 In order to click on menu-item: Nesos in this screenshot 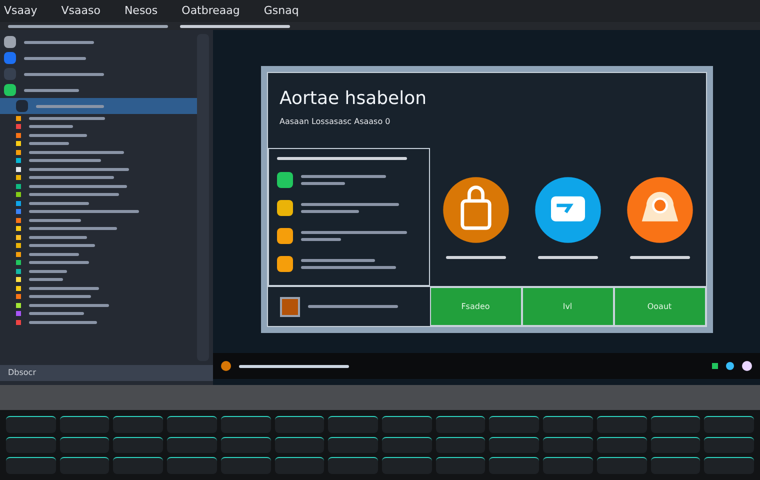, I will do `click(141, 11)`.